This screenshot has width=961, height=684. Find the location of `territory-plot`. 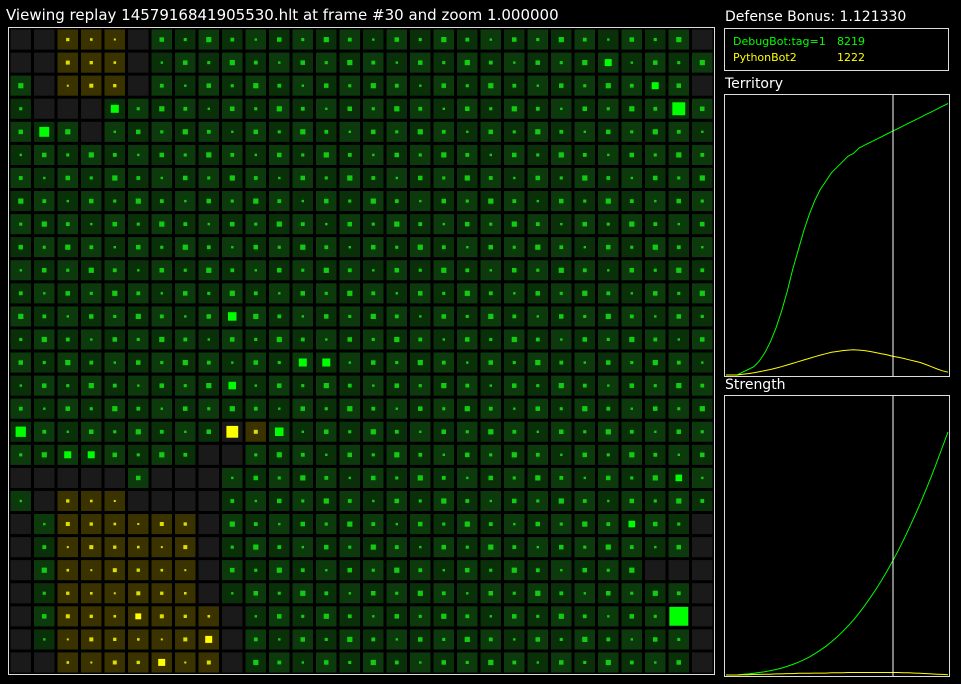

territory-plot is located at coordinates (837, 235).